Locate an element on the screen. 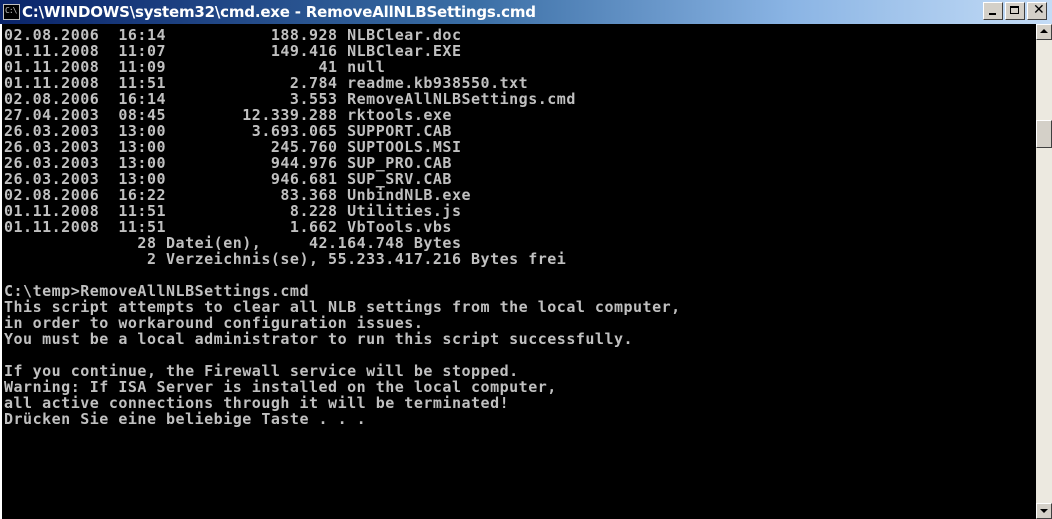 The width and height of the screenshot is (1052, 519). console-line: Drücken Sie eine beliebige Taste . . . is located at coordinates (185, 419).